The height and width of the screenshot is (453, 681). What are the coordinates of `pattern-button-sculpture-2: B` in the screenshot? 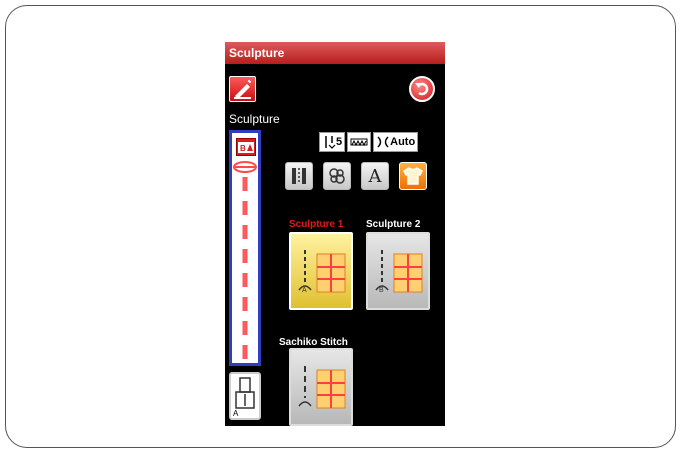 It's located at (398, 271).